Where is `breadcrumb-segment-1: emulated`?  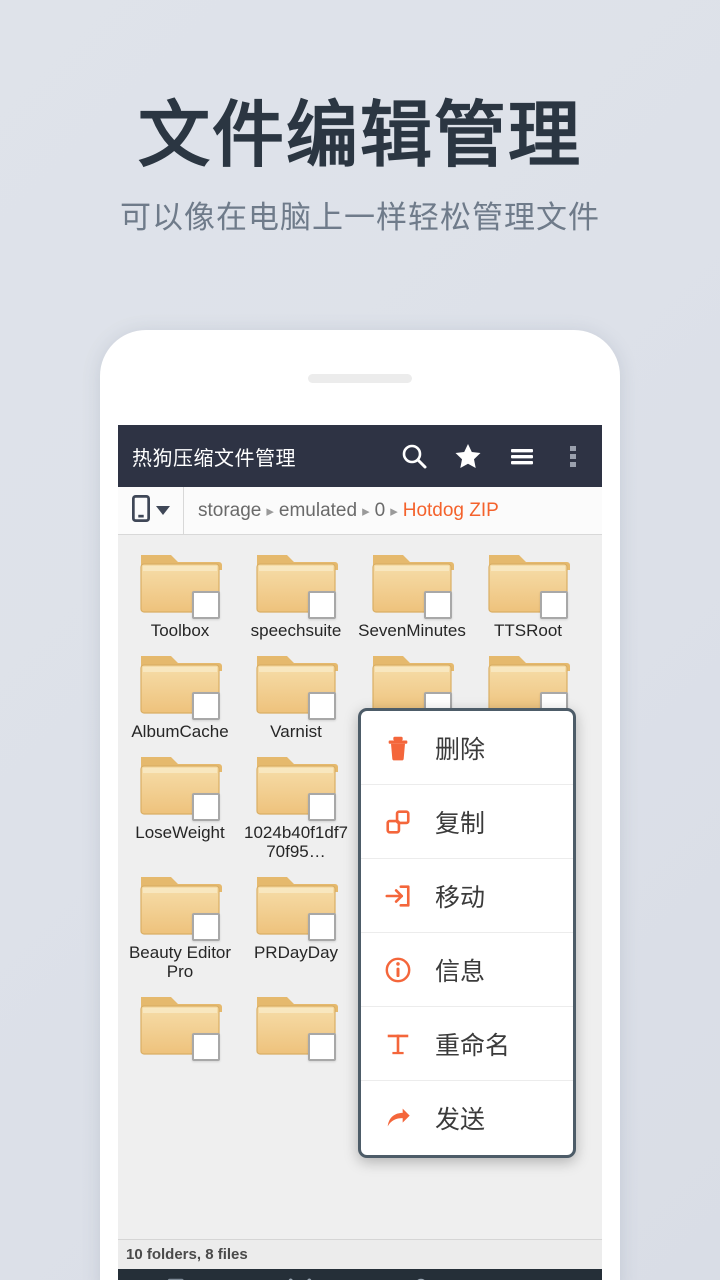 breadcrumb-segment-1: emulated is located at coordinates (318, 511).